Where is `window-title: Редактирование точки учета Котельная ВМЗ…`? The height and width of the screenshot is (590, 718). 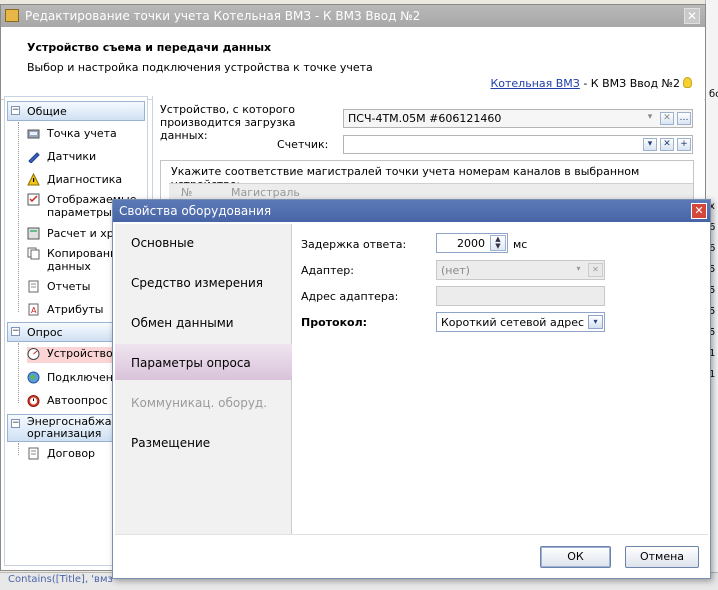 window-title: Редактирование точки учета Котельная ВМЗ… is located at coordinates (223, 16).